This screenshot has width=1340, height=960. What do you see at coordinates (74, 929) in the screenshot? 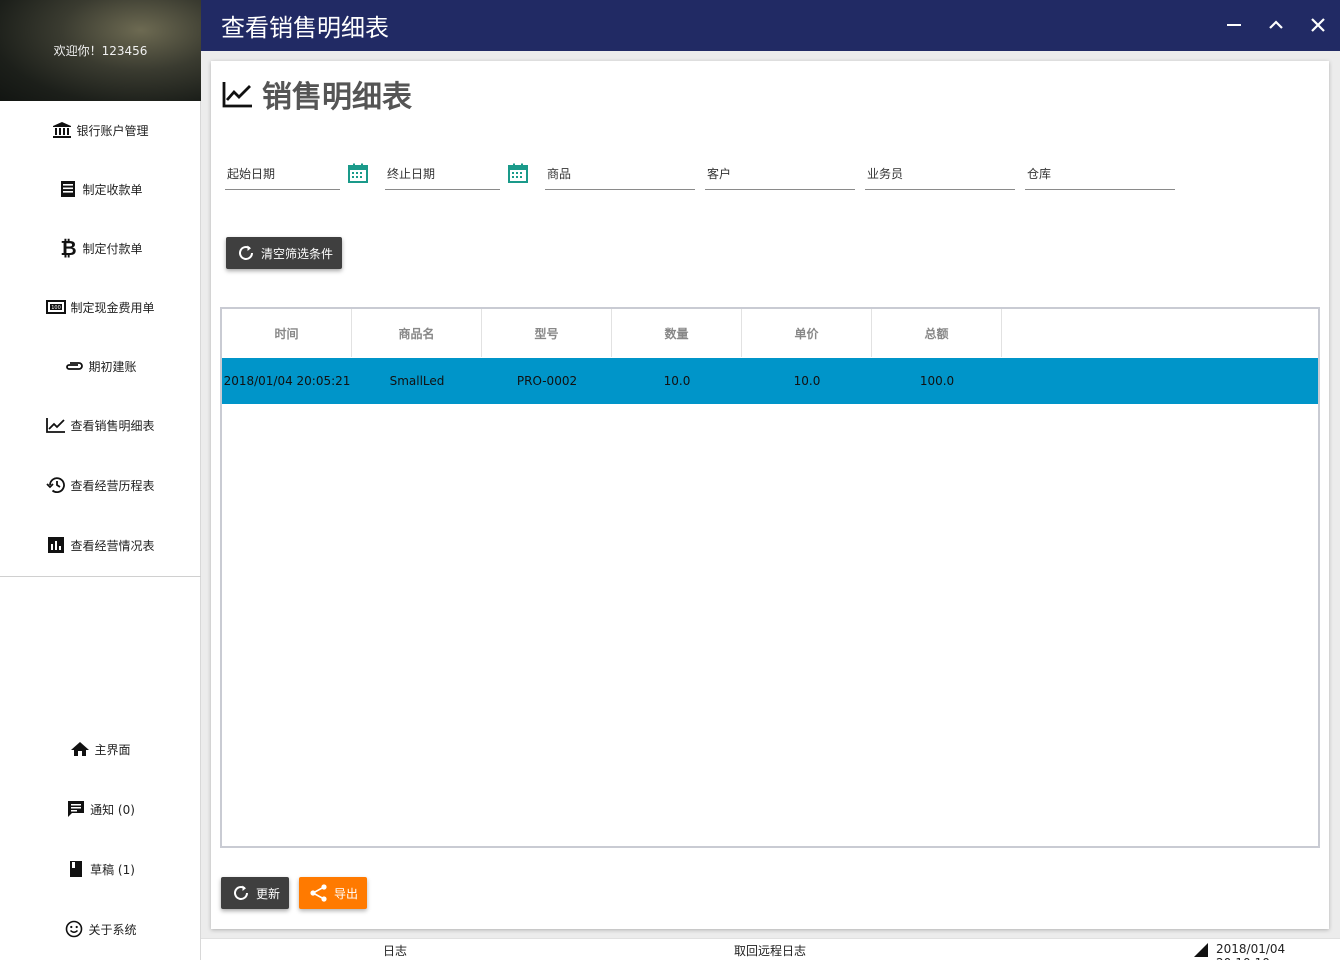
I see `smile-icon` at bounding box center [74, 929].